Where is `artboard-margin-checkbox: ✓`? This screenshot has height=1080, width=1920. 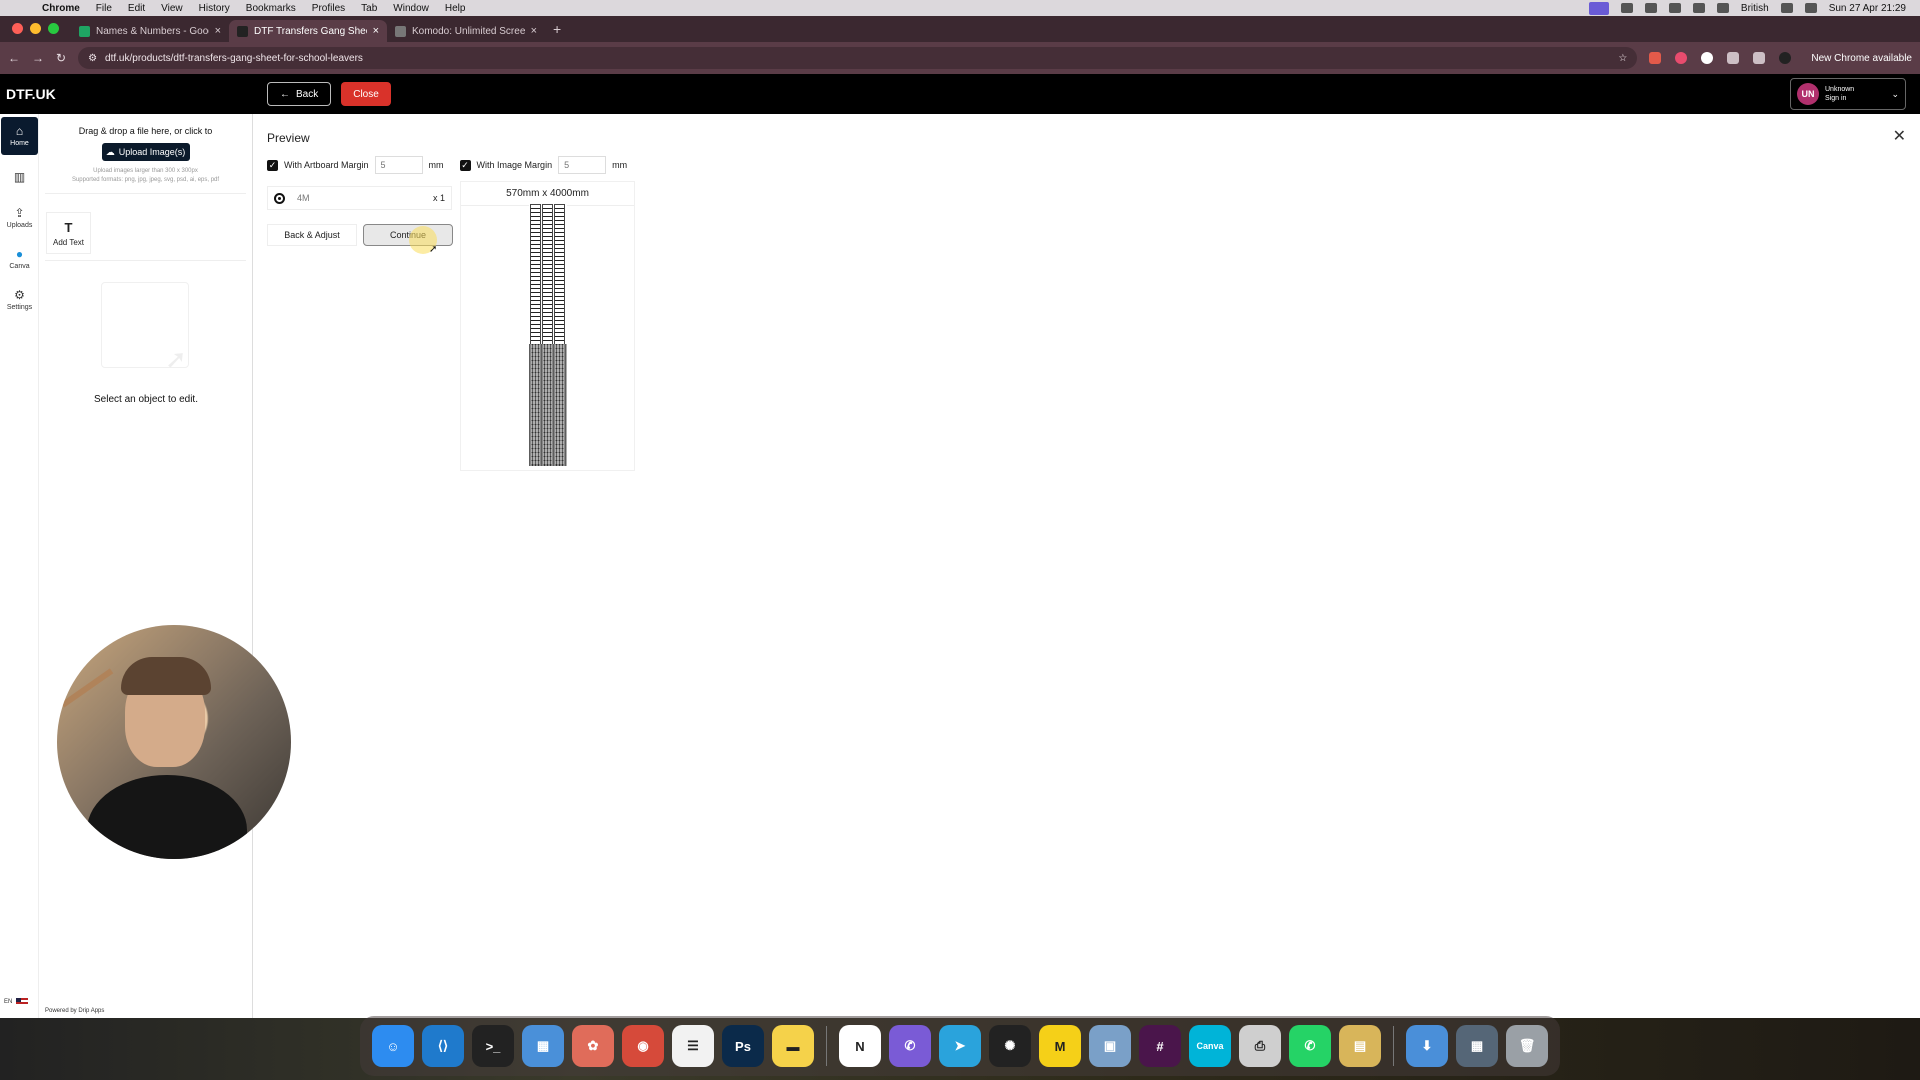
artboard-margin-checkbox: ✓ is located at coordinates (272, 165).